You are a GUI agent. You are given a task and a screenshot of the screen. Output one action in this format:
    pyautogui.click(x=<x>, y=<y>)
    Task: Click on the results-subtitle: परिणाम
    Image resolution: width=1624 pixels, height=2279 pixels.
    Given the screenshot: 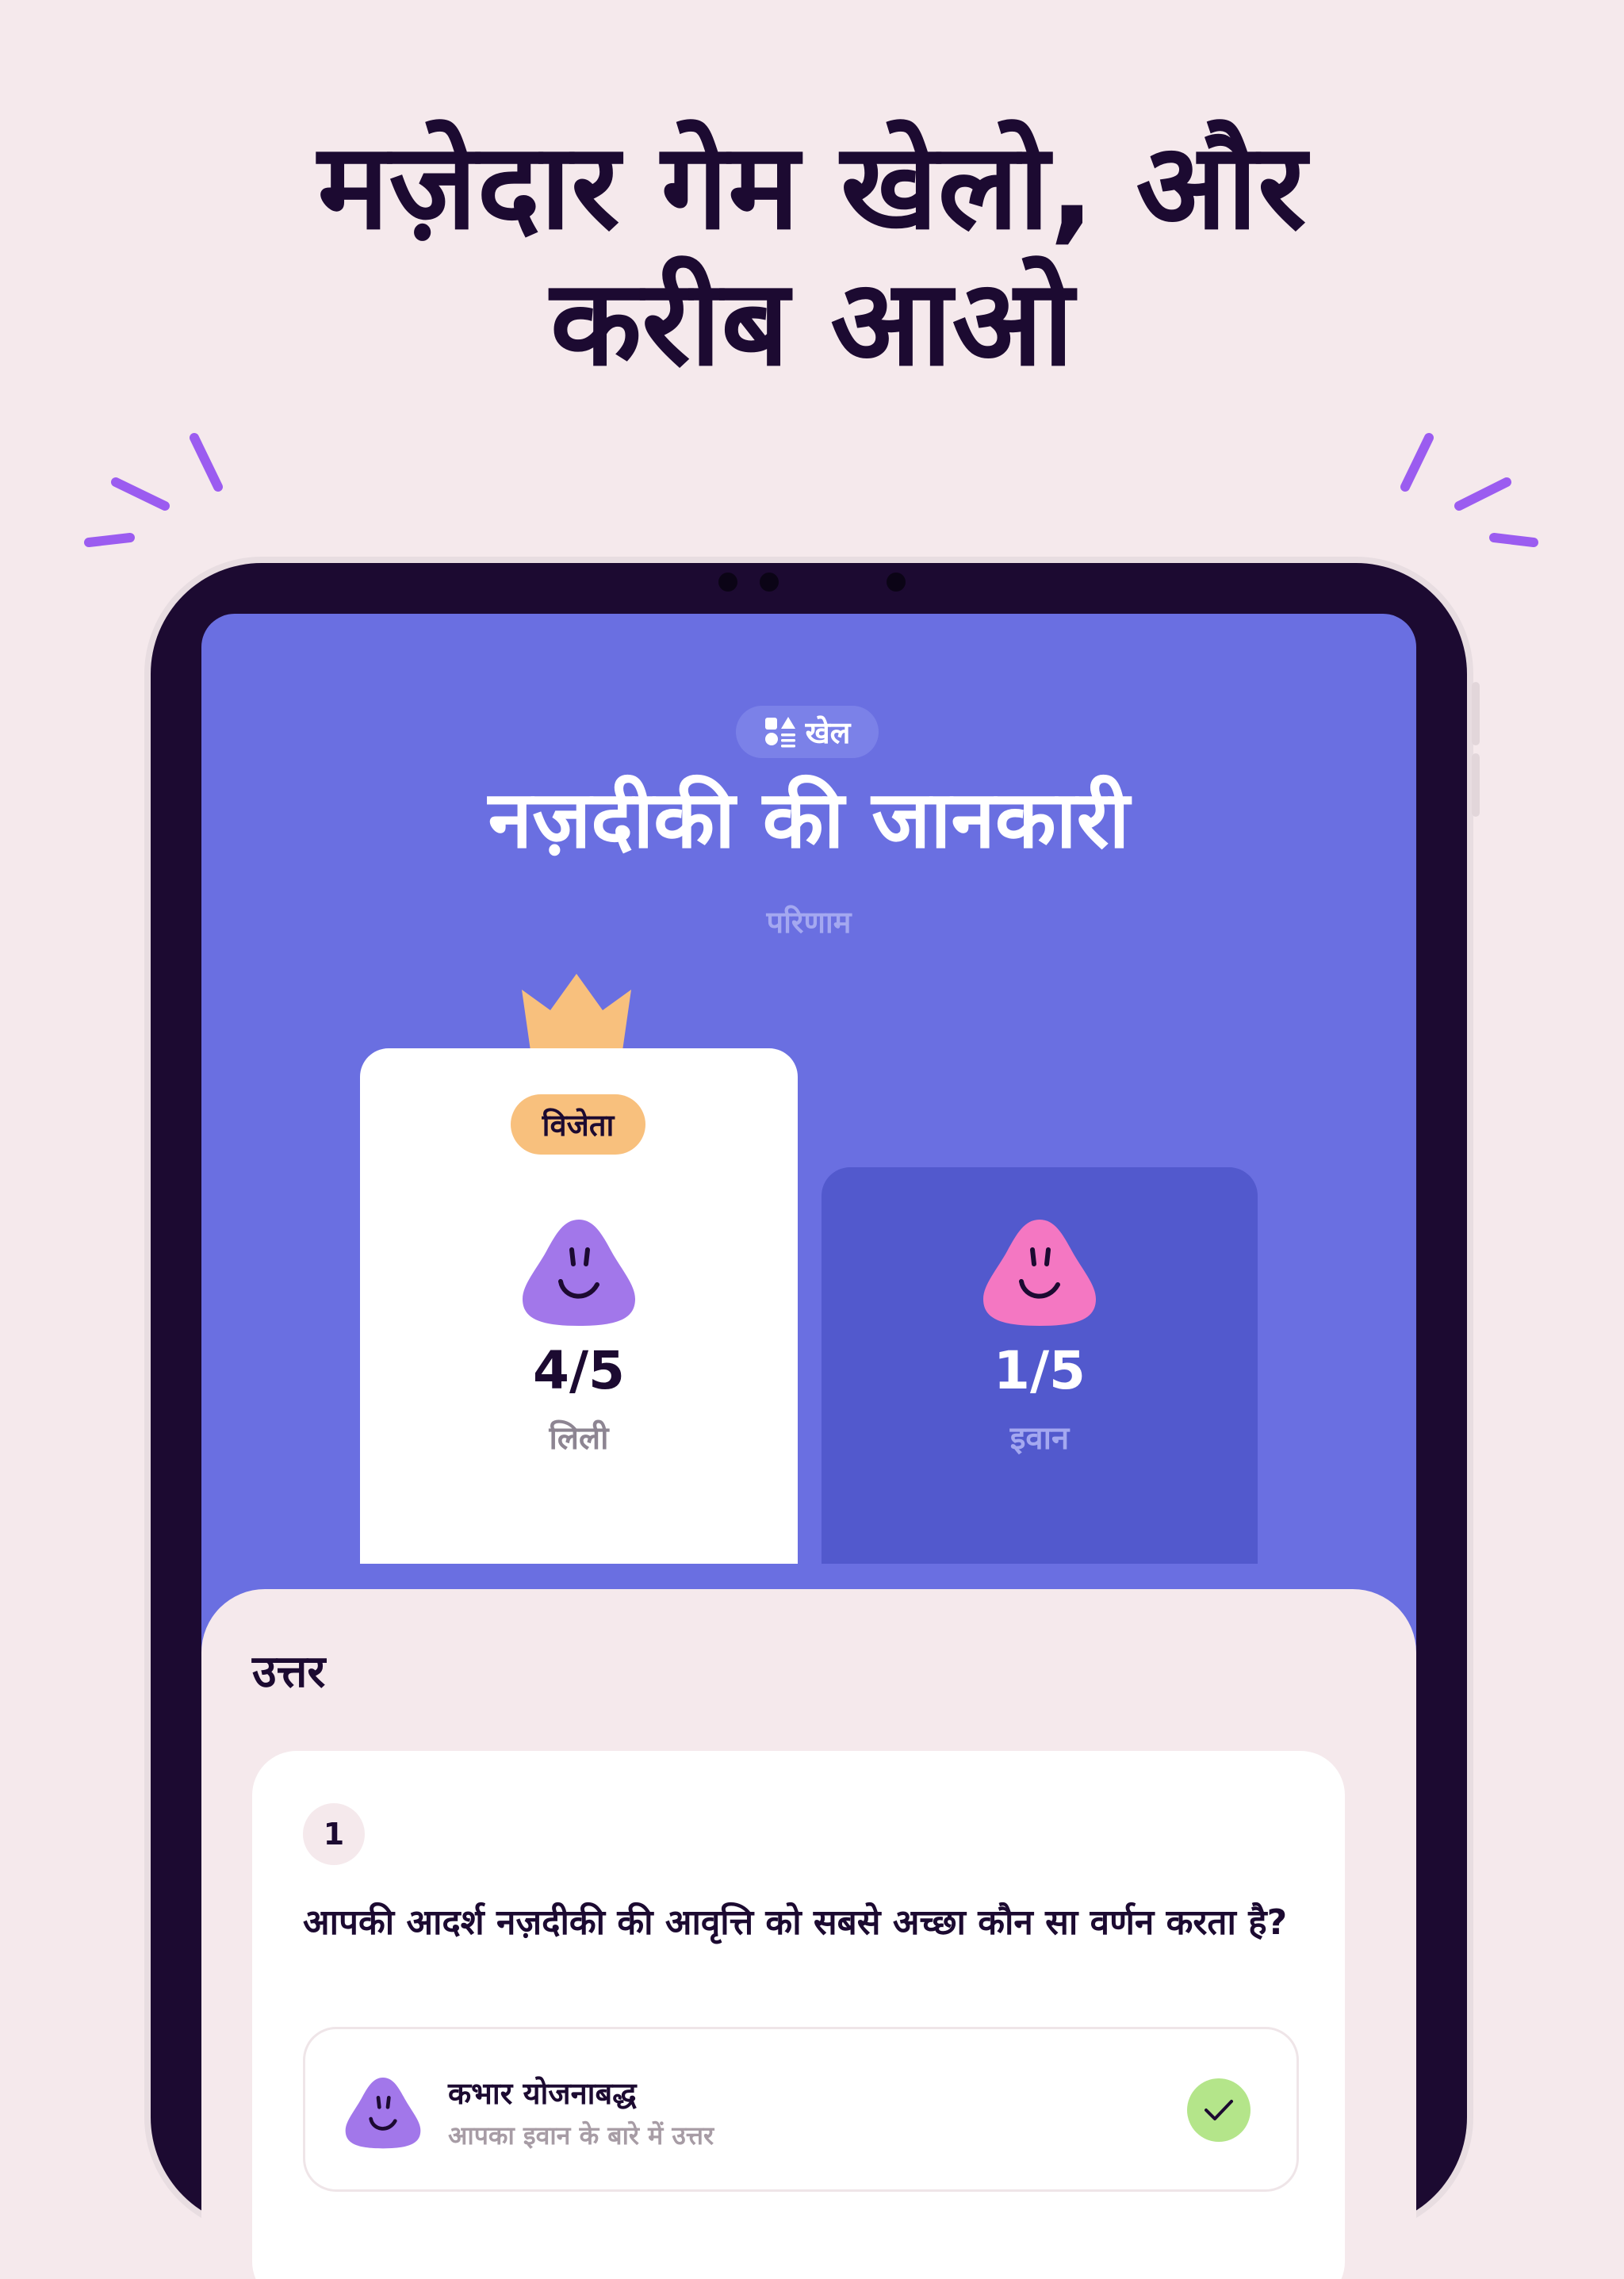 What is the action you would take?
    pyautogui.click(x=809, y=922)
    